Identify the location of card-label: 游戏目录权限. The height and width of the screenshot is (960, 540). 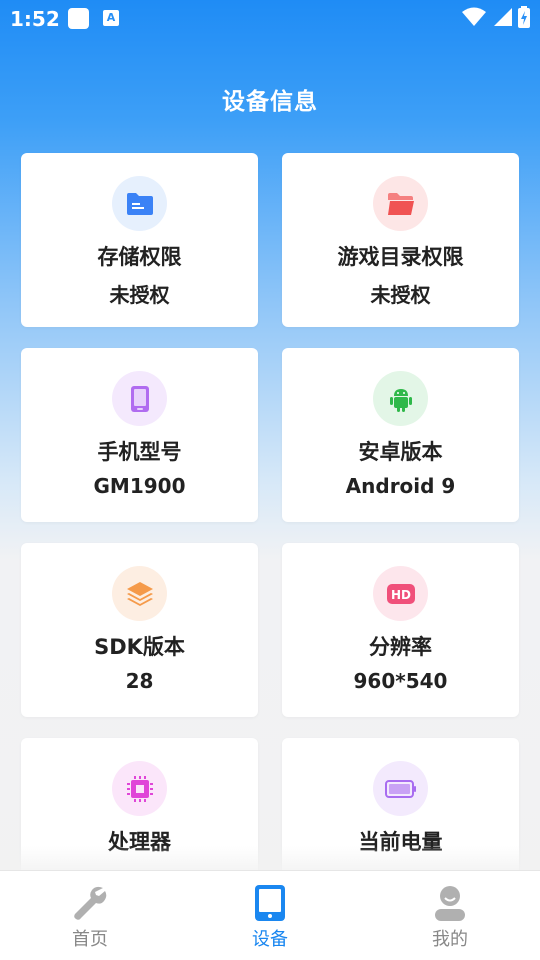
(400, 257).